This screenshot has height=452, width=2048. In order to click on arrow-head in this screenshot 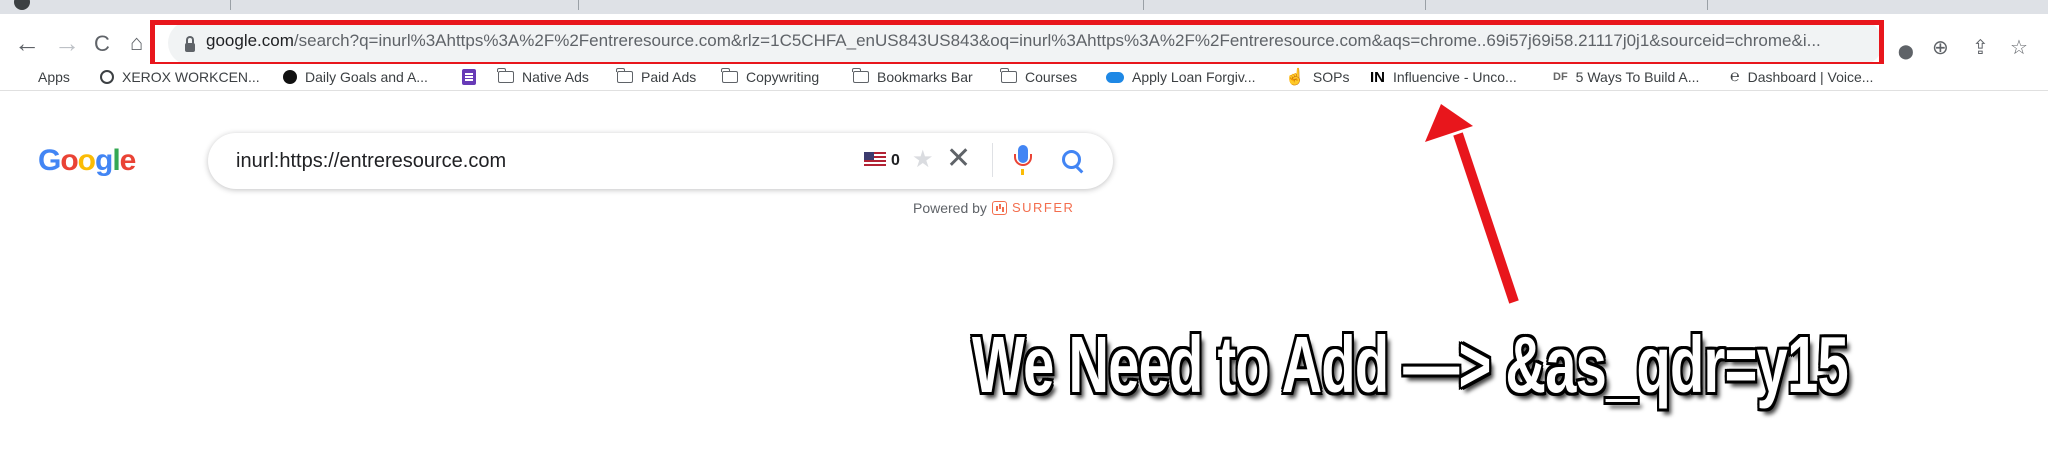, I will do `click(1449, 123)`.